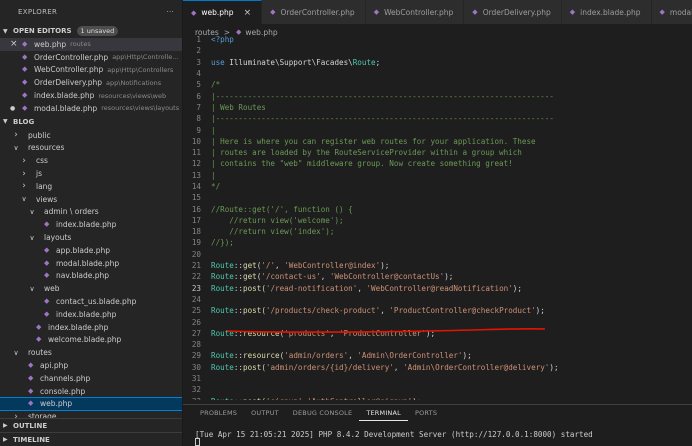 This screenshot has width=692, height=446. What do you see at coordinates (248, 13) in the screenshot?
I see `close-icon: ×` at bounding box center [248, 13].